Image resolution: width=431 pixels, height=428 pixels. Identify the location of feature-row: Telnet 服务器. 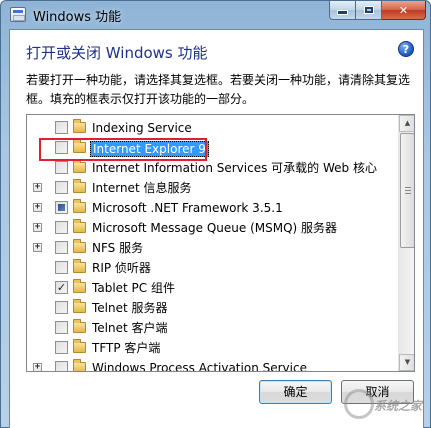
(213, 308).